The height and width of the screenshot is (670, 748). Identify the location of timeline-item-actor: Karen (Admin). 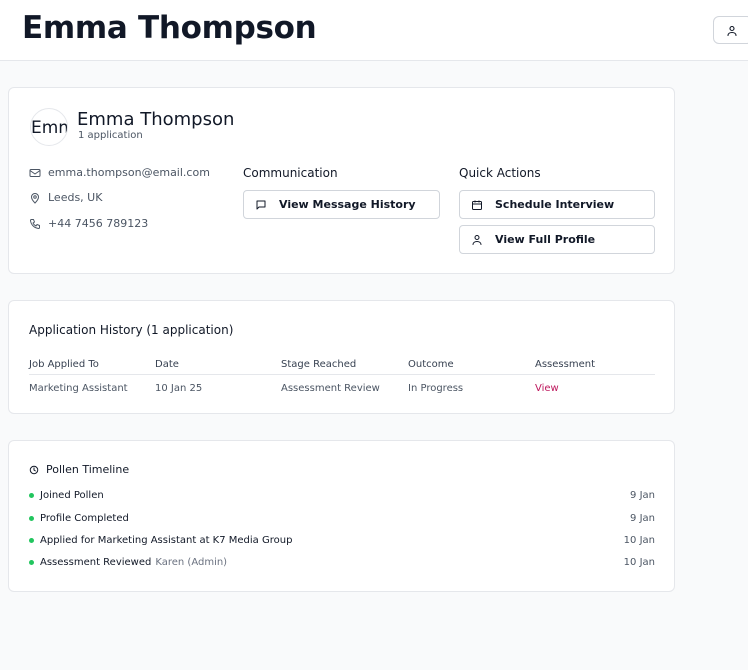
(191, 562).